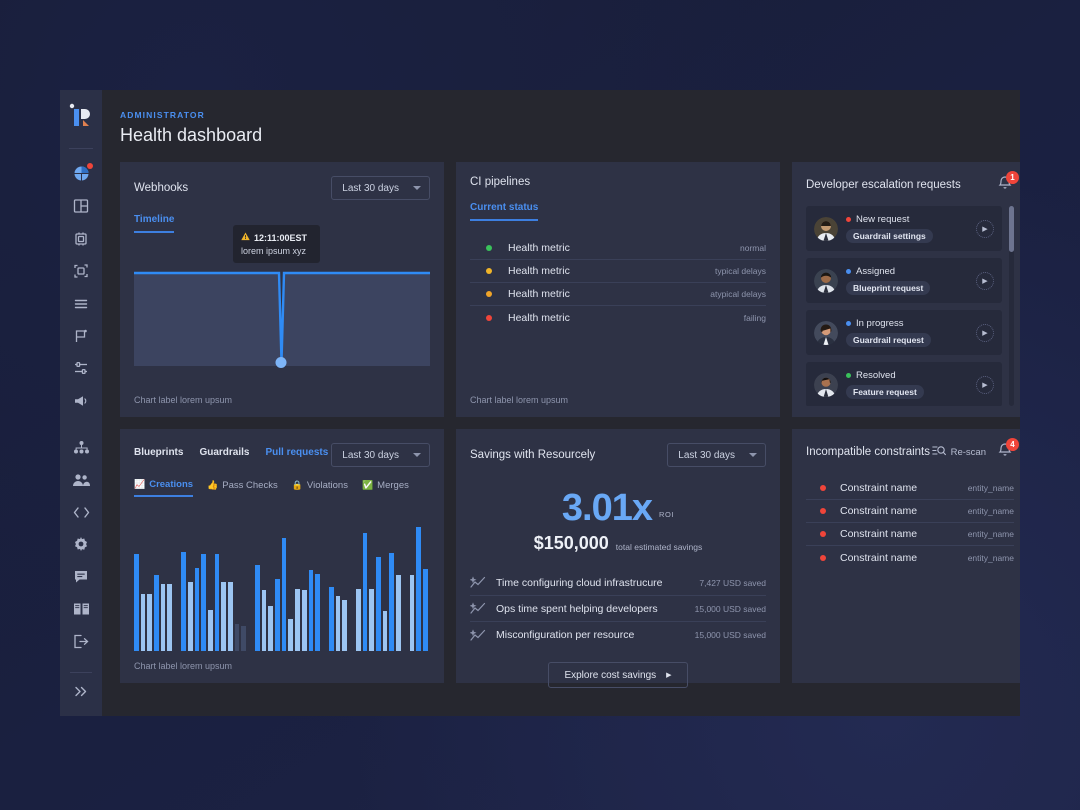 Image resolution: width=1080 pixels, height=810 pixels. I want to click on table-row: Health metric failing, so click(618, 317).